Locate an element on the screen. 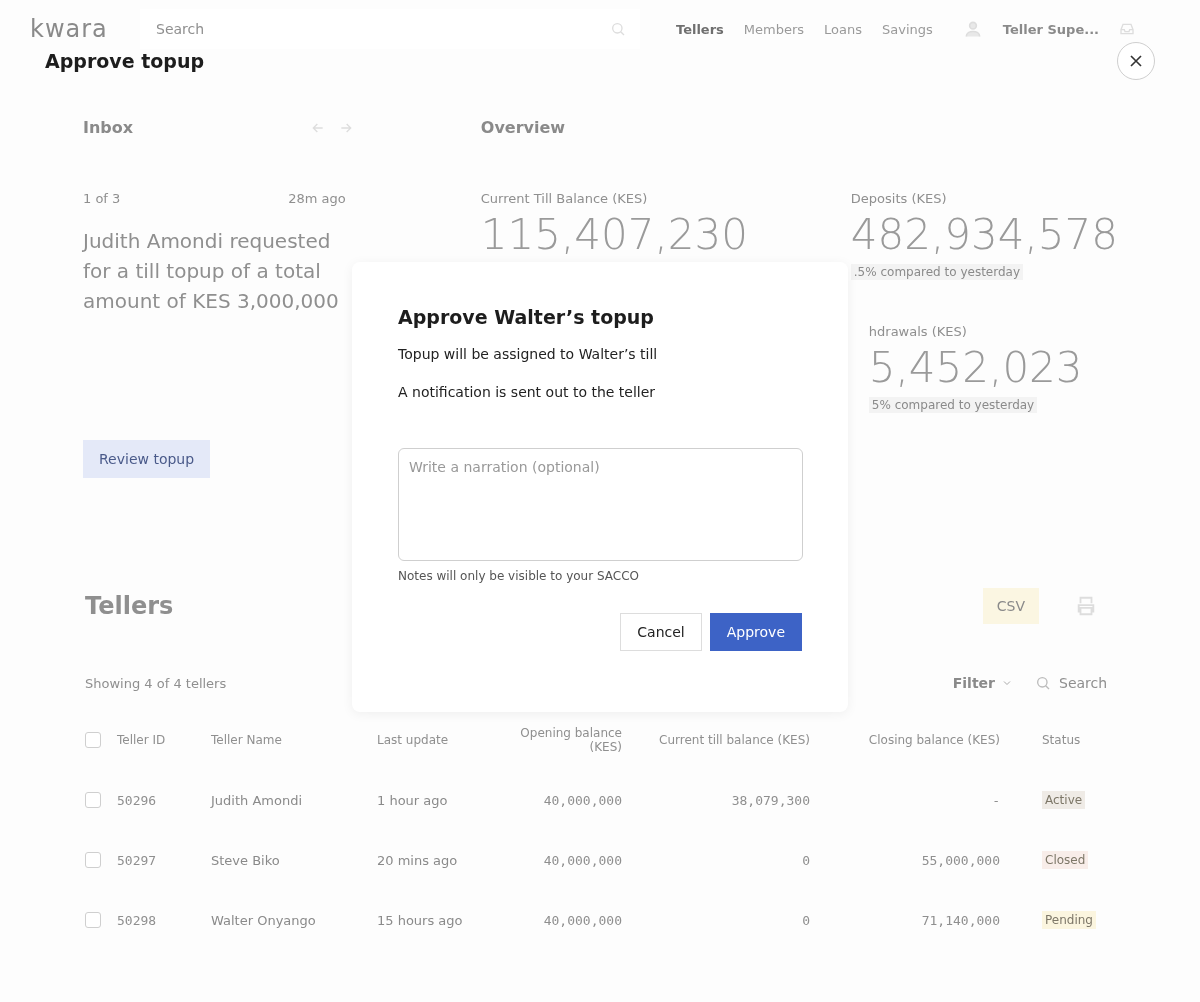 The image size is (1200, 1002). printer-icon is located at coordinates (1086, 606).